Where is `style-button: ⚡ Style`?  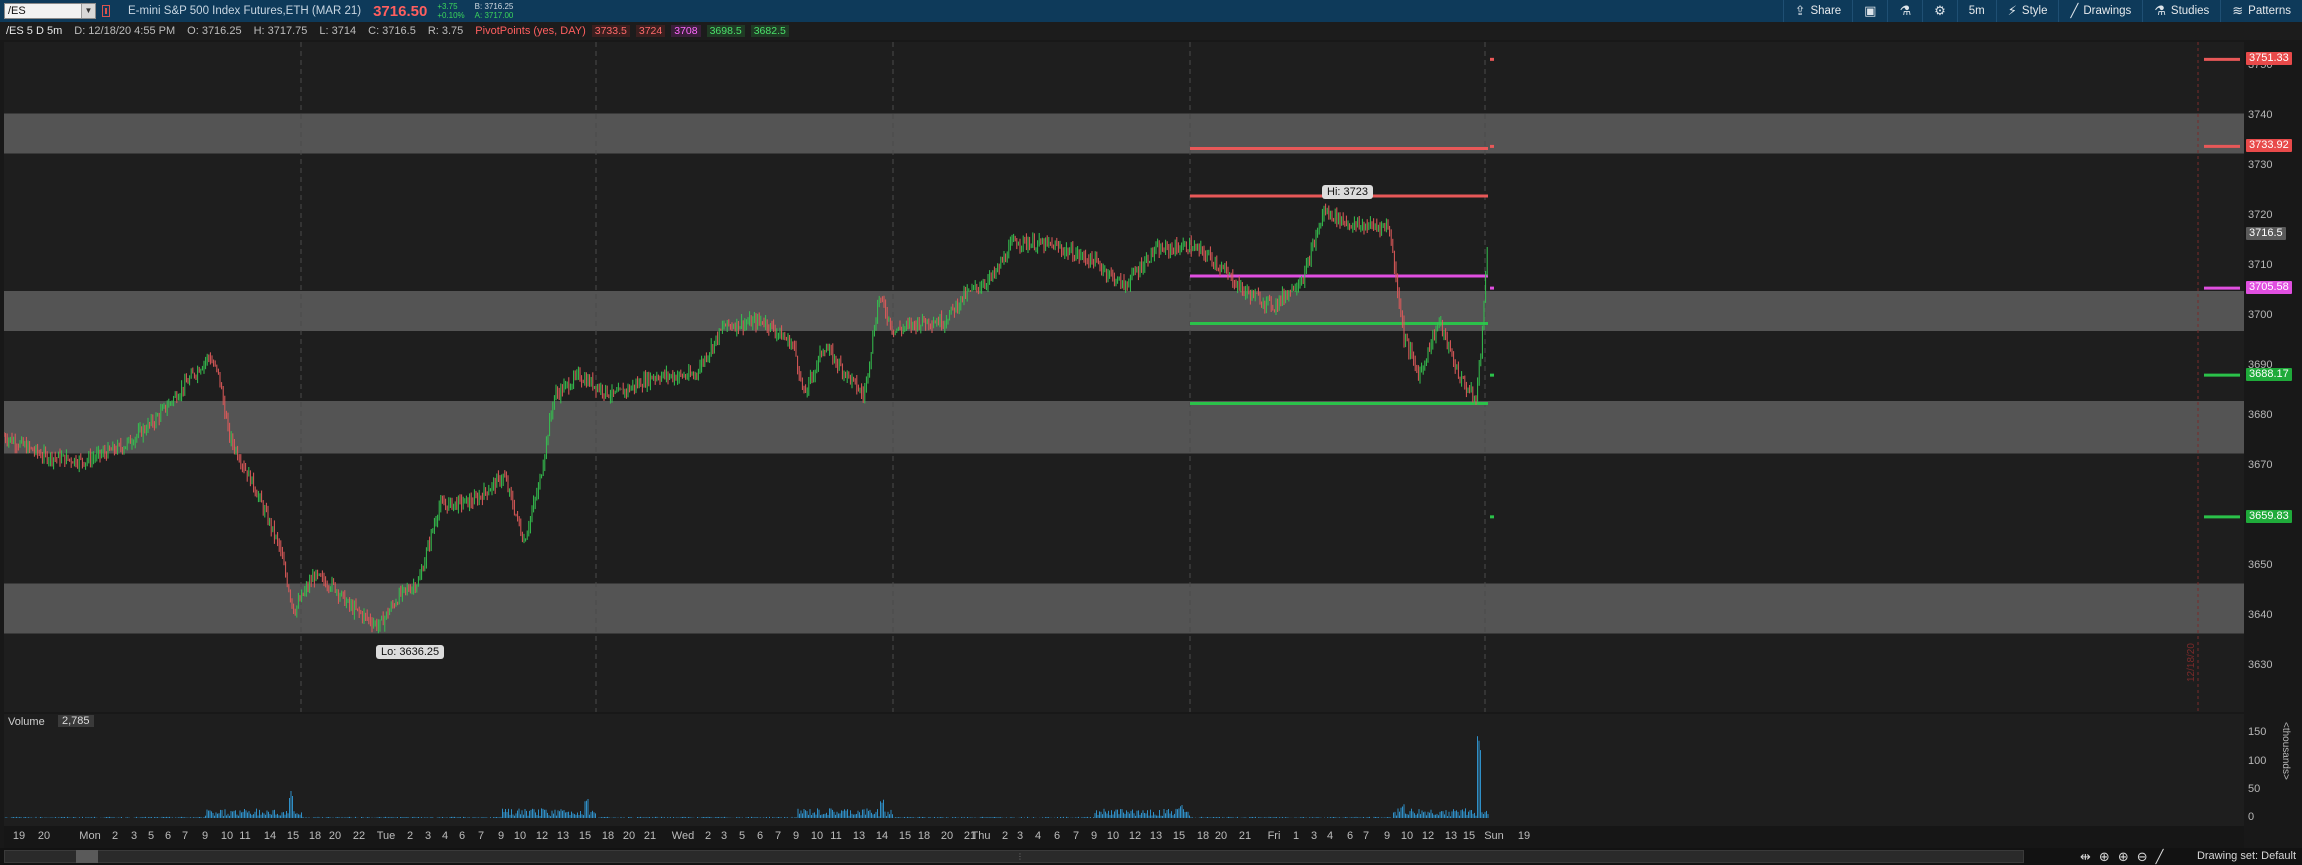 style-button: ⚡ Style is located at coordinates (2027, 11).